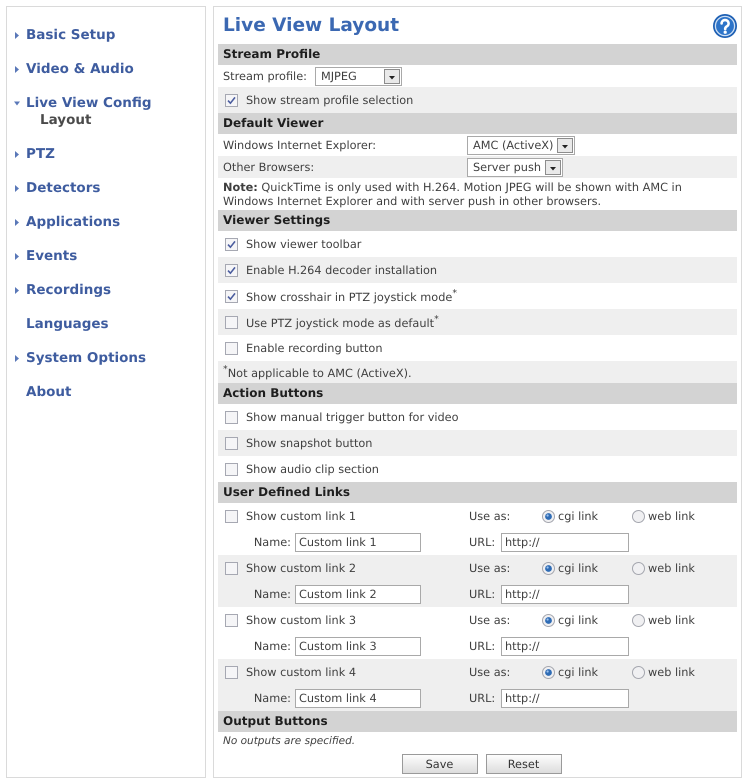 The height and width of the screenshot is (784, 748). I want to click on checkbox-label: Show manual trigger button for video, so click(352, 417).